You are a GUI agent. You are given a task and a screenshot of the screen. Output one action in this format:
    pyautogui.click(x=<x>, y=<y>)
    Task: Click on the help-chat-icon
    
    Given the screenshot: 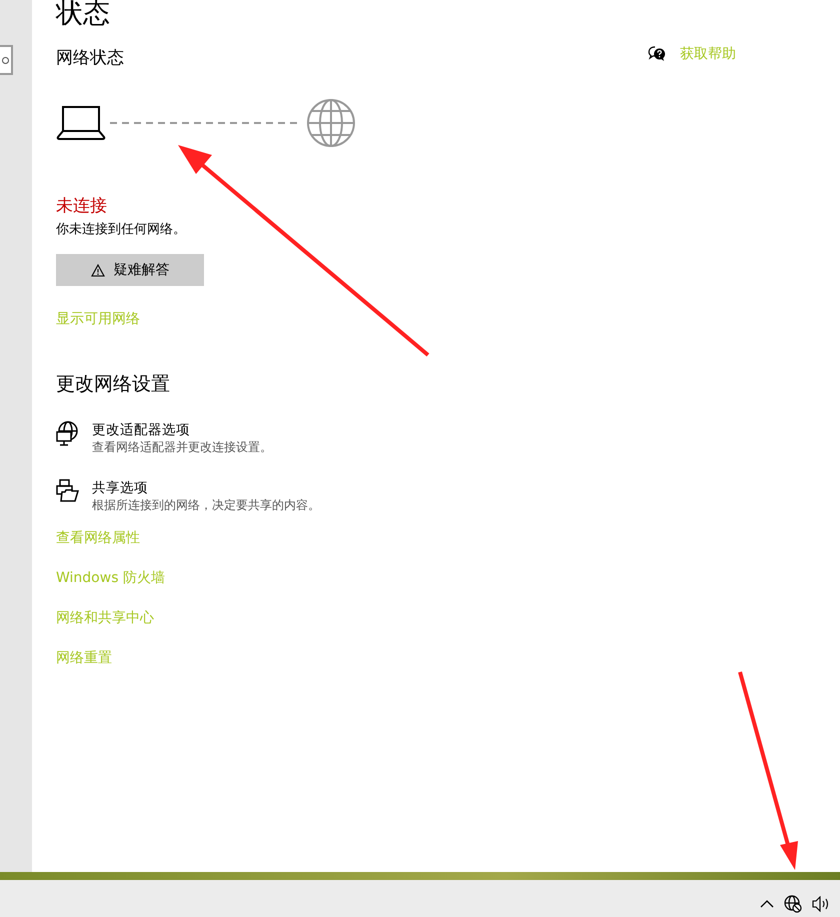 What is the action you would take?
    pyautogui.click(x=657, y=54)
    